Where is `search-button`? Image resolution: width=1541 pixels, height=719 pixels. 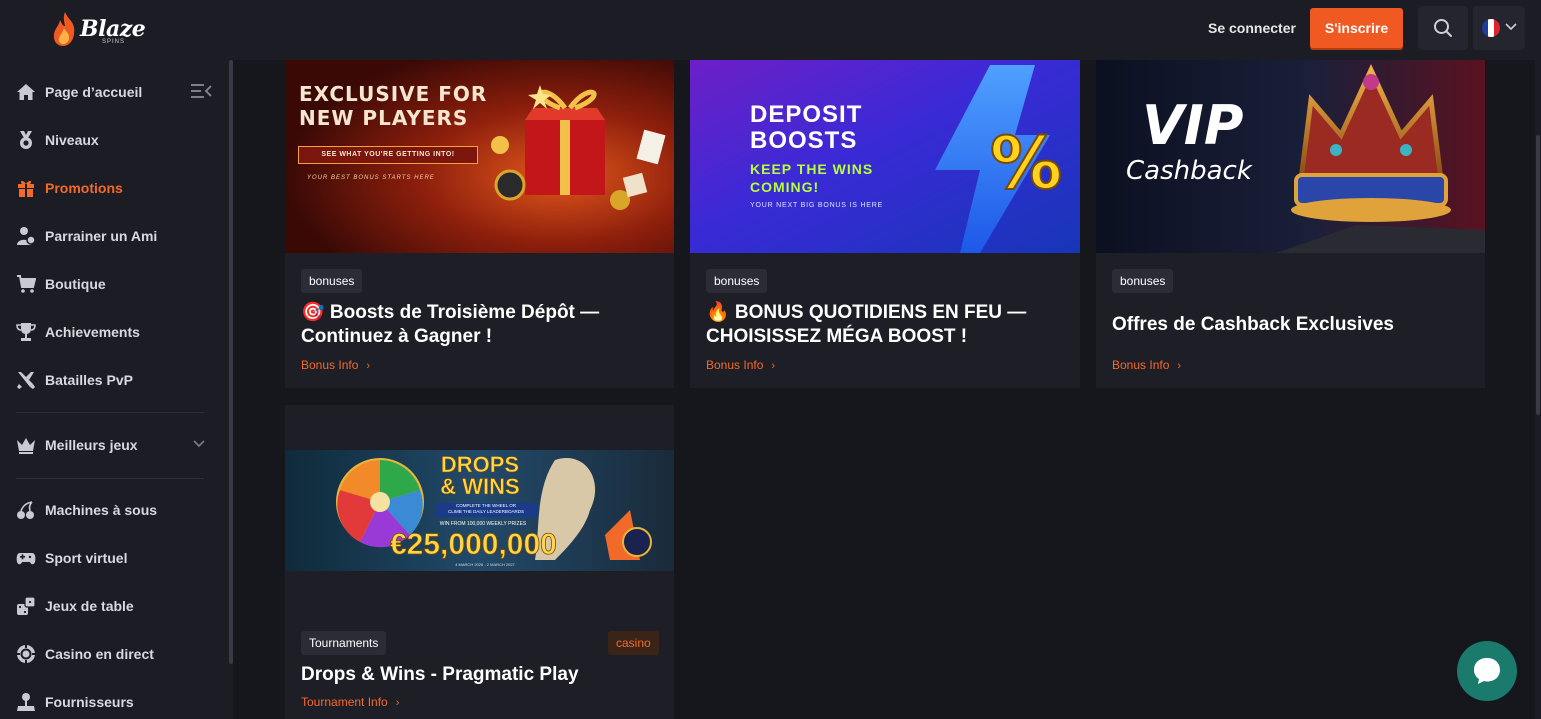 search-button is located at coordinates (1443, 28).